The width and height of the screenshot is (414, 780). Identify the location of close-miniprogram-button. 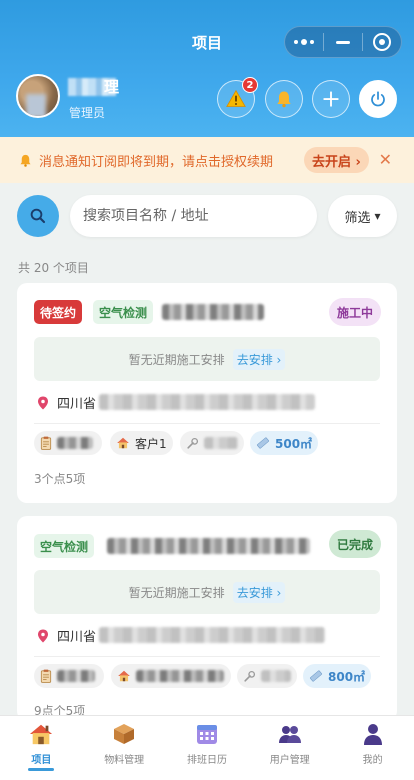
(382, 42).